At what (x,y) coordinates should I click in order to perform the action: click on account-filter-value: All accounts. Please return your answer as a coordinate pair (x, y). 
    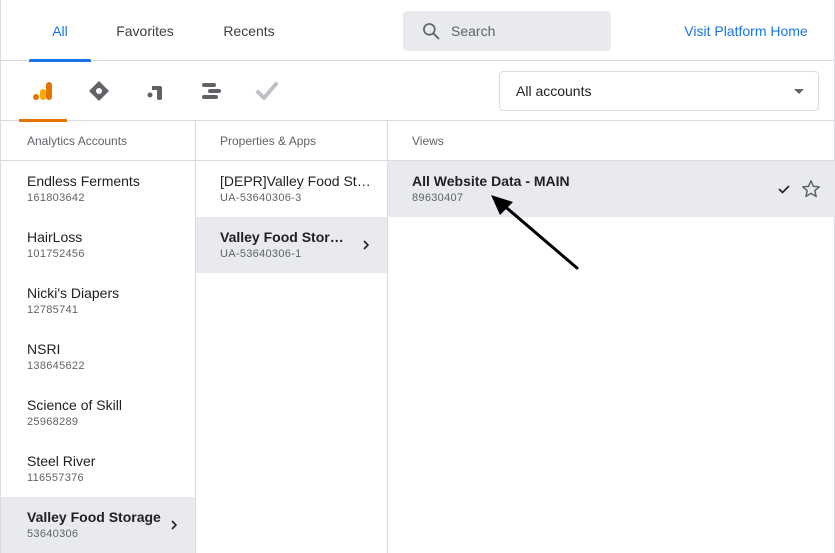
    Looking at the image, I should click on (554, 91).